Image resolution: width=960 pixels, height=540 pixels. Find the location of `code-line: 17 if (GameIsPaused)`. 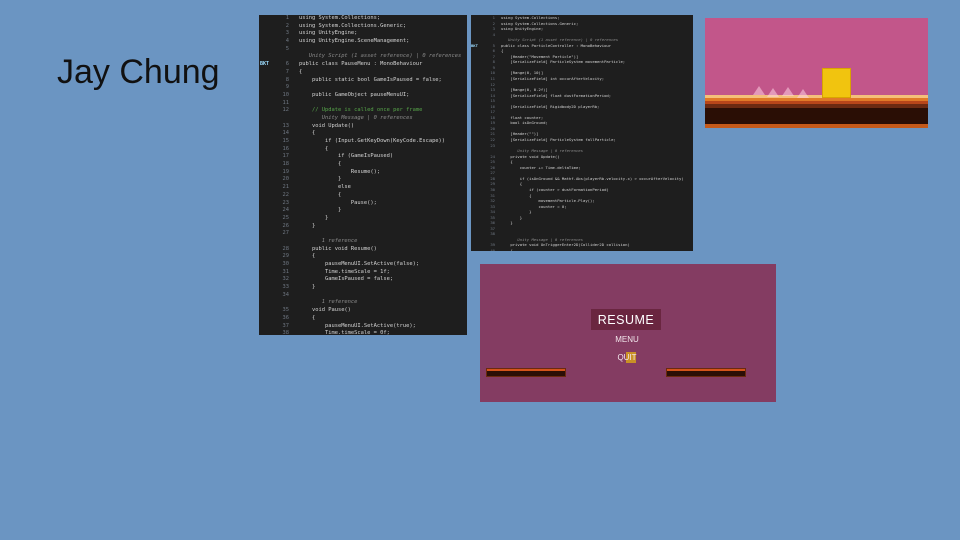

code-line: 17 if (GameIsPaused) is located at coordinates (363, 157).